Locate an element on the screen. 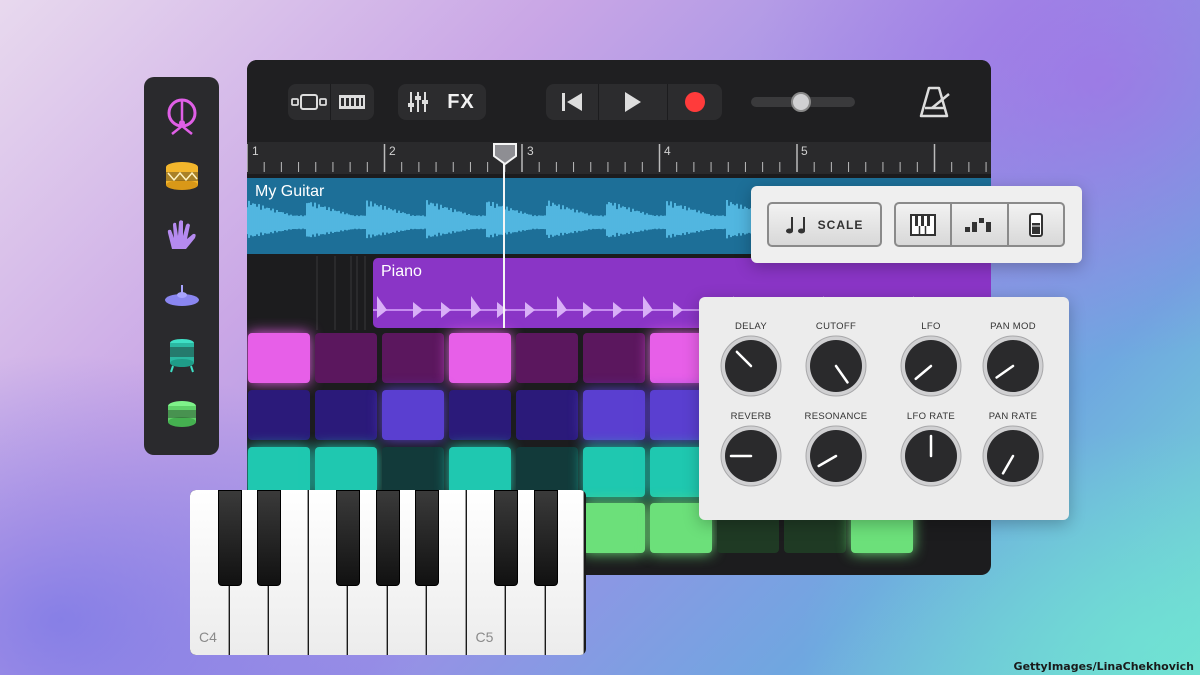  snare-drum-icon is located at coordinates (181, 176).